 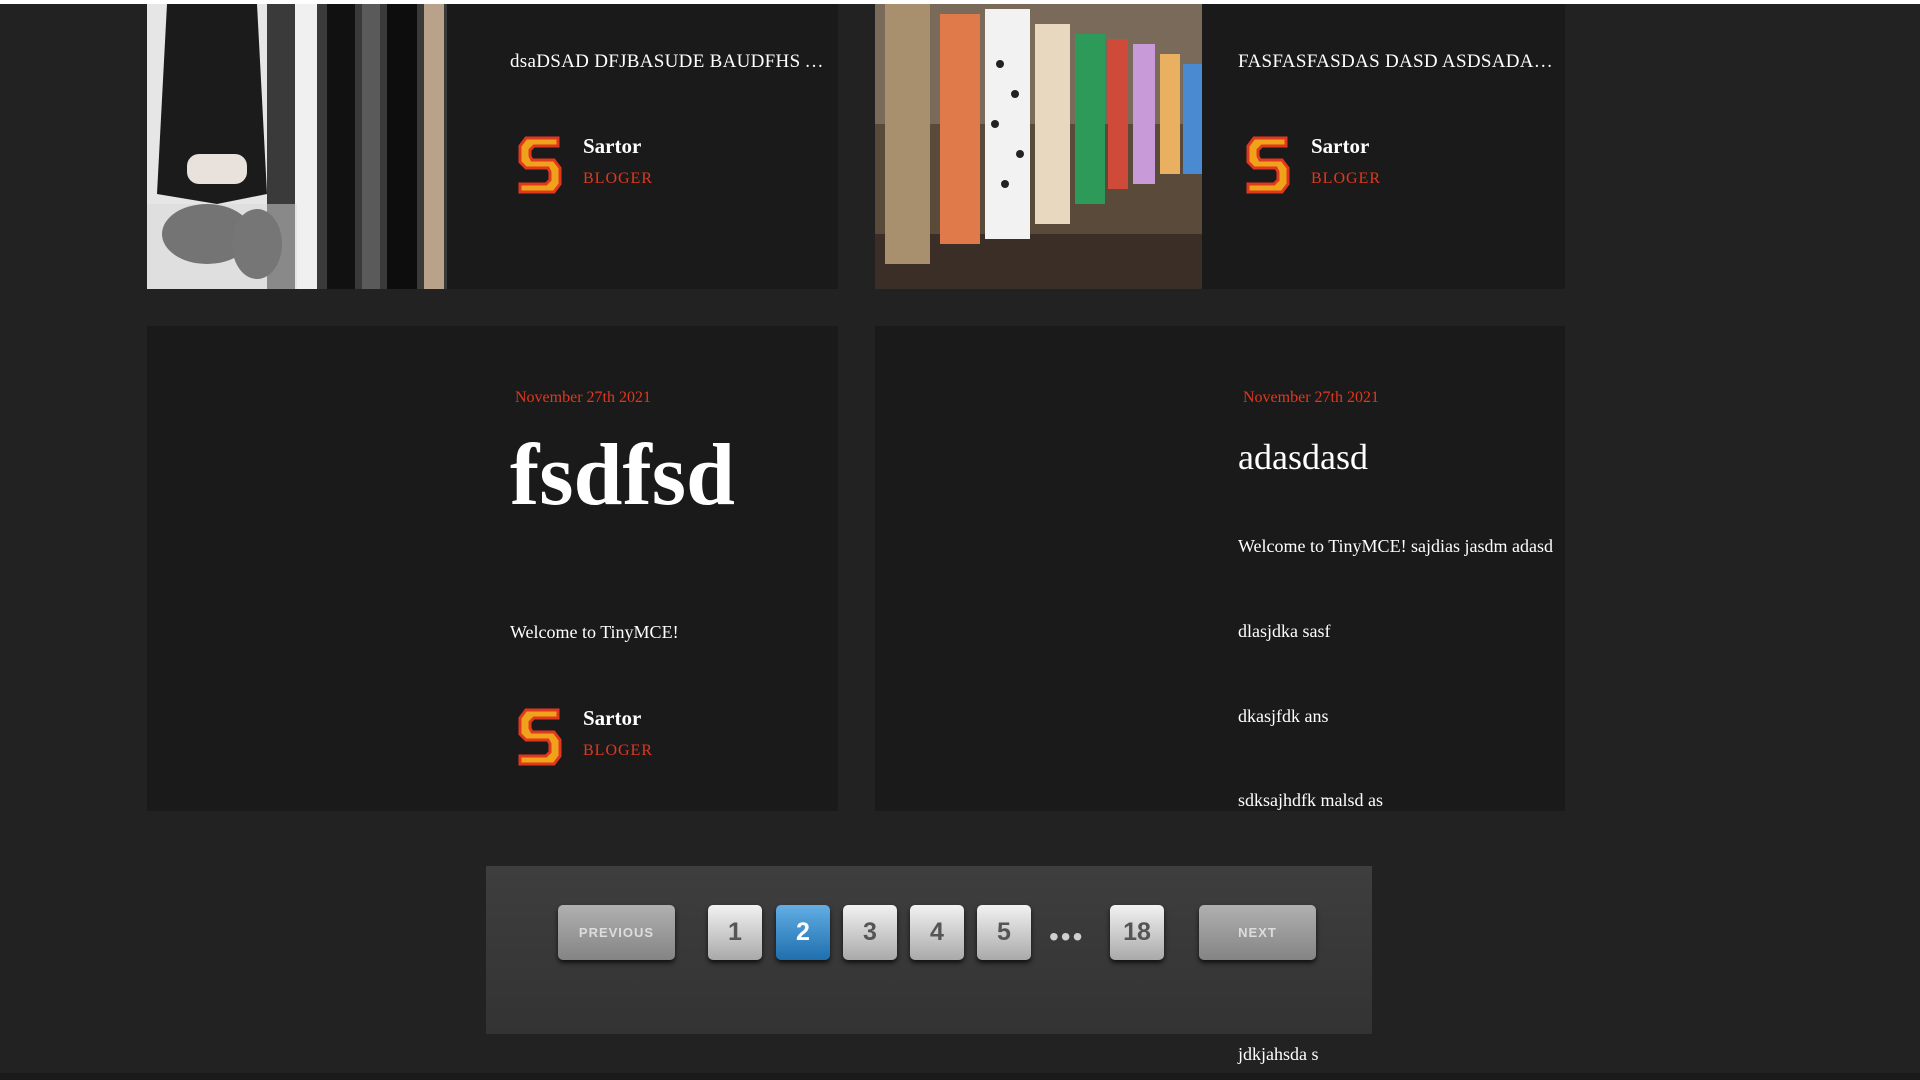 What do you see at coordinates (1137, 932) in the screenshot?
I see `page-button-18: 18` at bounding box center [1137, 932].